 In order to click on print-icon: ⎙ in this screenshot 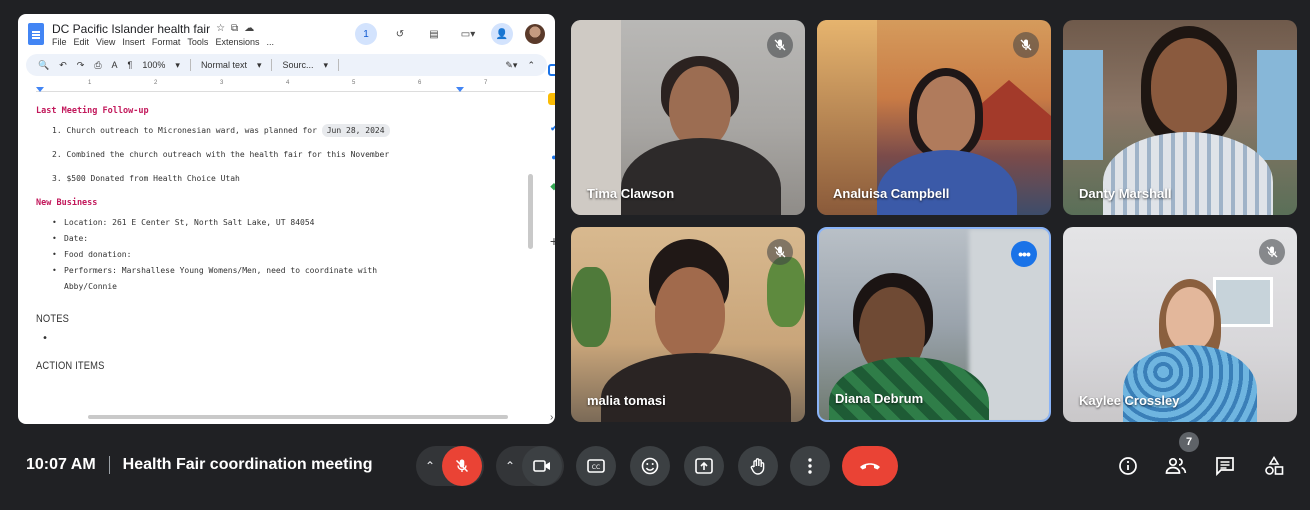, I will do `click(97, 65)`.